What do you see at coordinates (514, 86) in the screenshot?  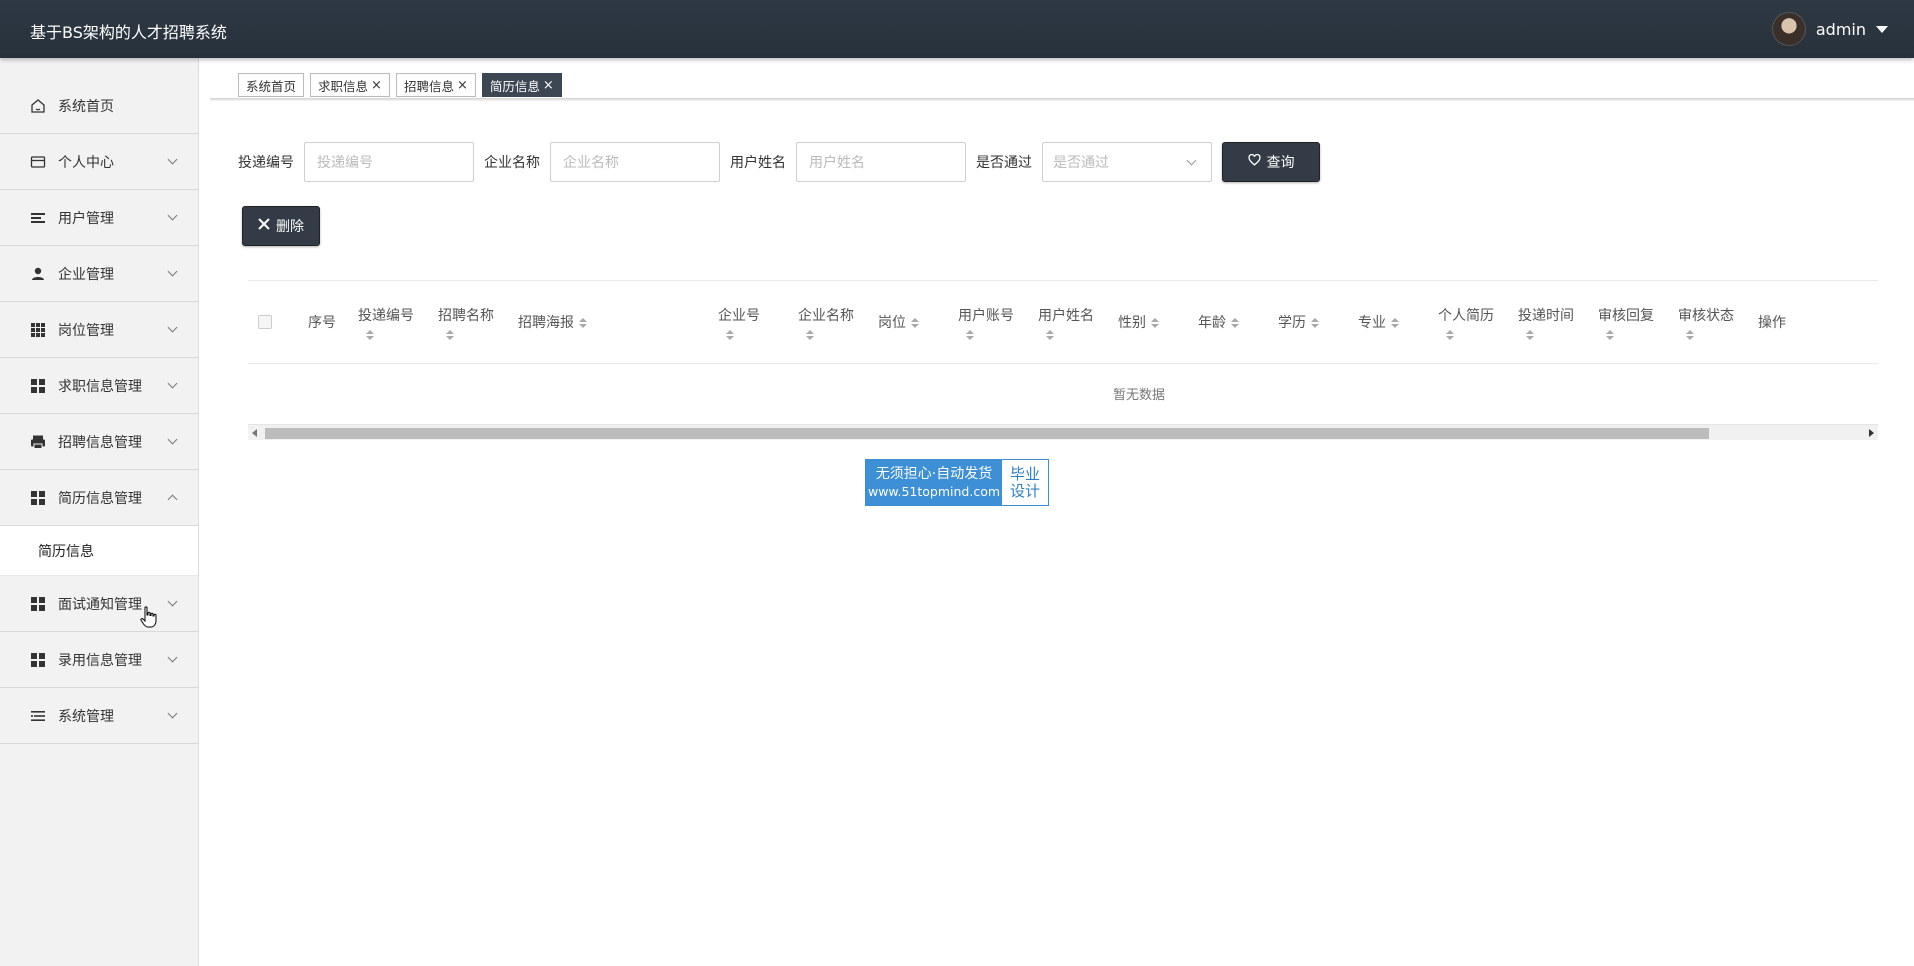 I see `tab-label: 简历信息` at bounding box center [514, 86].